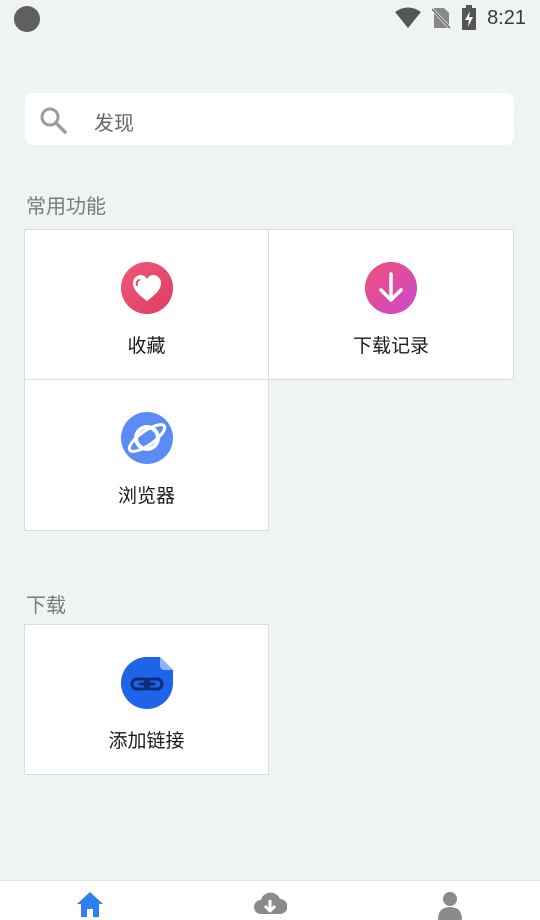 This screenshot has width=540, height=920. I want to click on nav-downloads, so click(270, 900).